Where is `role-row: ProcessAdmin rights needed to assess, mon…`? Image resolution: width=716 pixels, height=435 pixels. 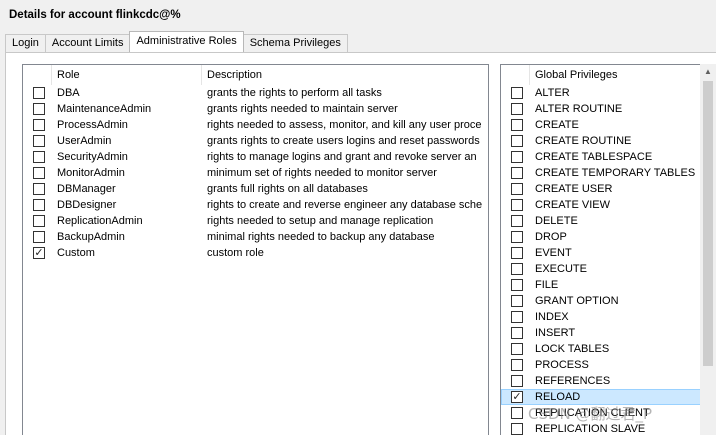
role-row: ProcessAdmin rights needed to assess, mon… is located at coordinates (255, 125).